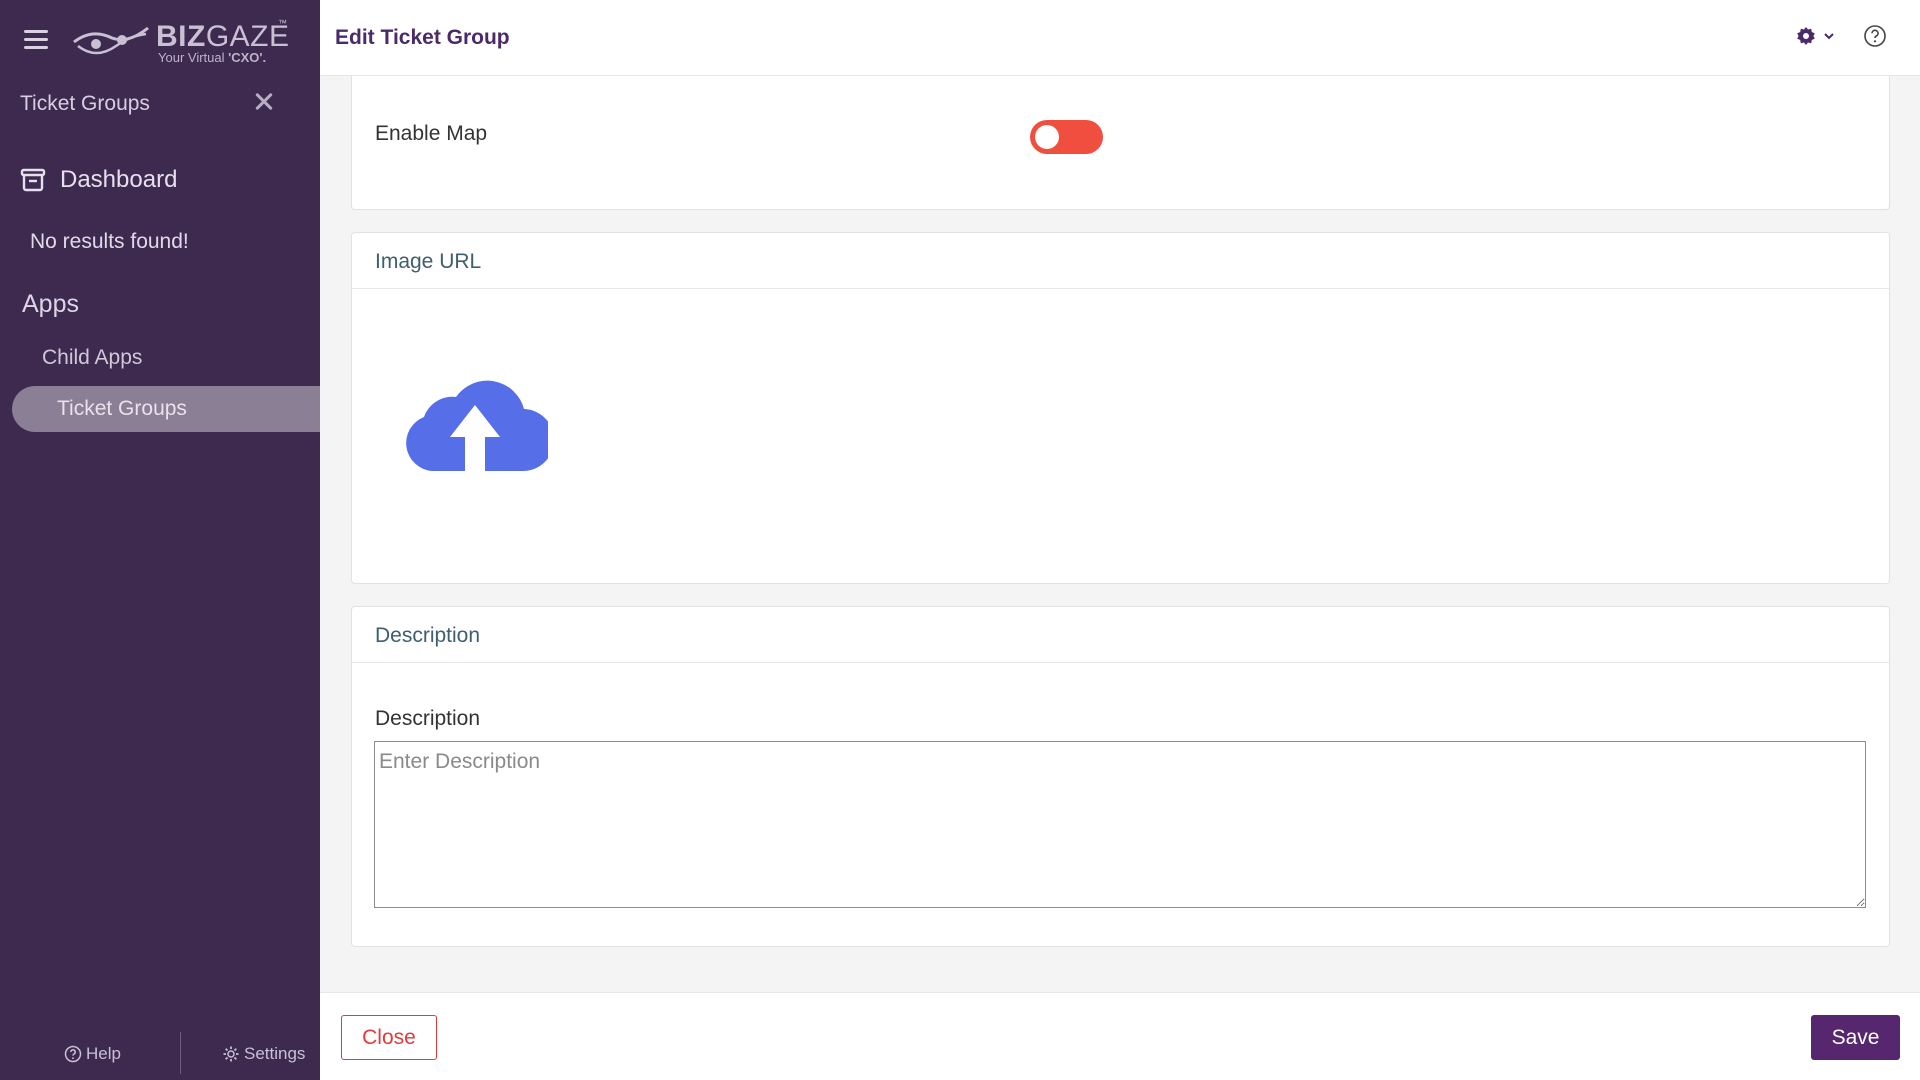 Image resolution: width=1920 pixels, height=1080 pixels. What do you see at coordinates (431, 133) in the screenshot?
I see `enable-map-label: Enable Map` at bounding box center [431, 133].